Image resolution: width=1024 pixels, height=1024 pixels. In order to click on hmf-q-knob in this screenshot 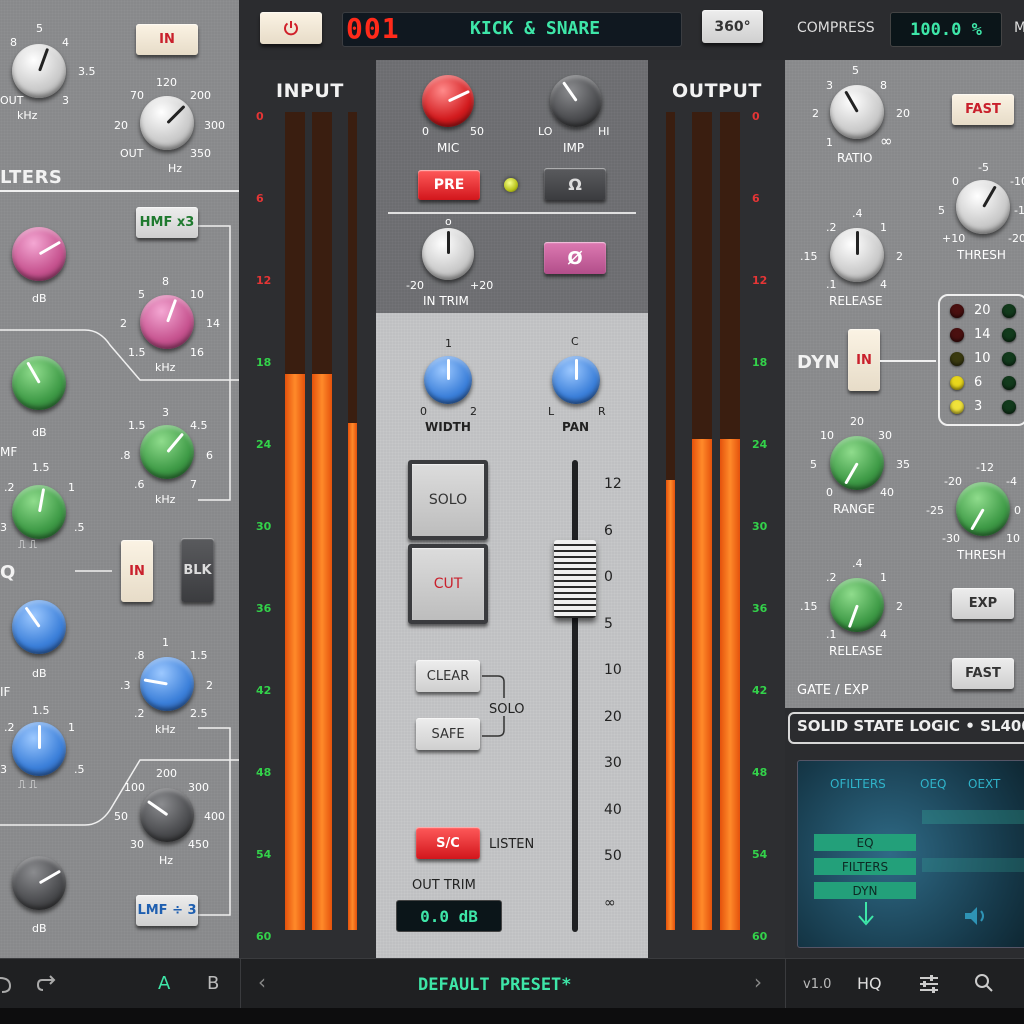, I will do `click(39, 512)`.